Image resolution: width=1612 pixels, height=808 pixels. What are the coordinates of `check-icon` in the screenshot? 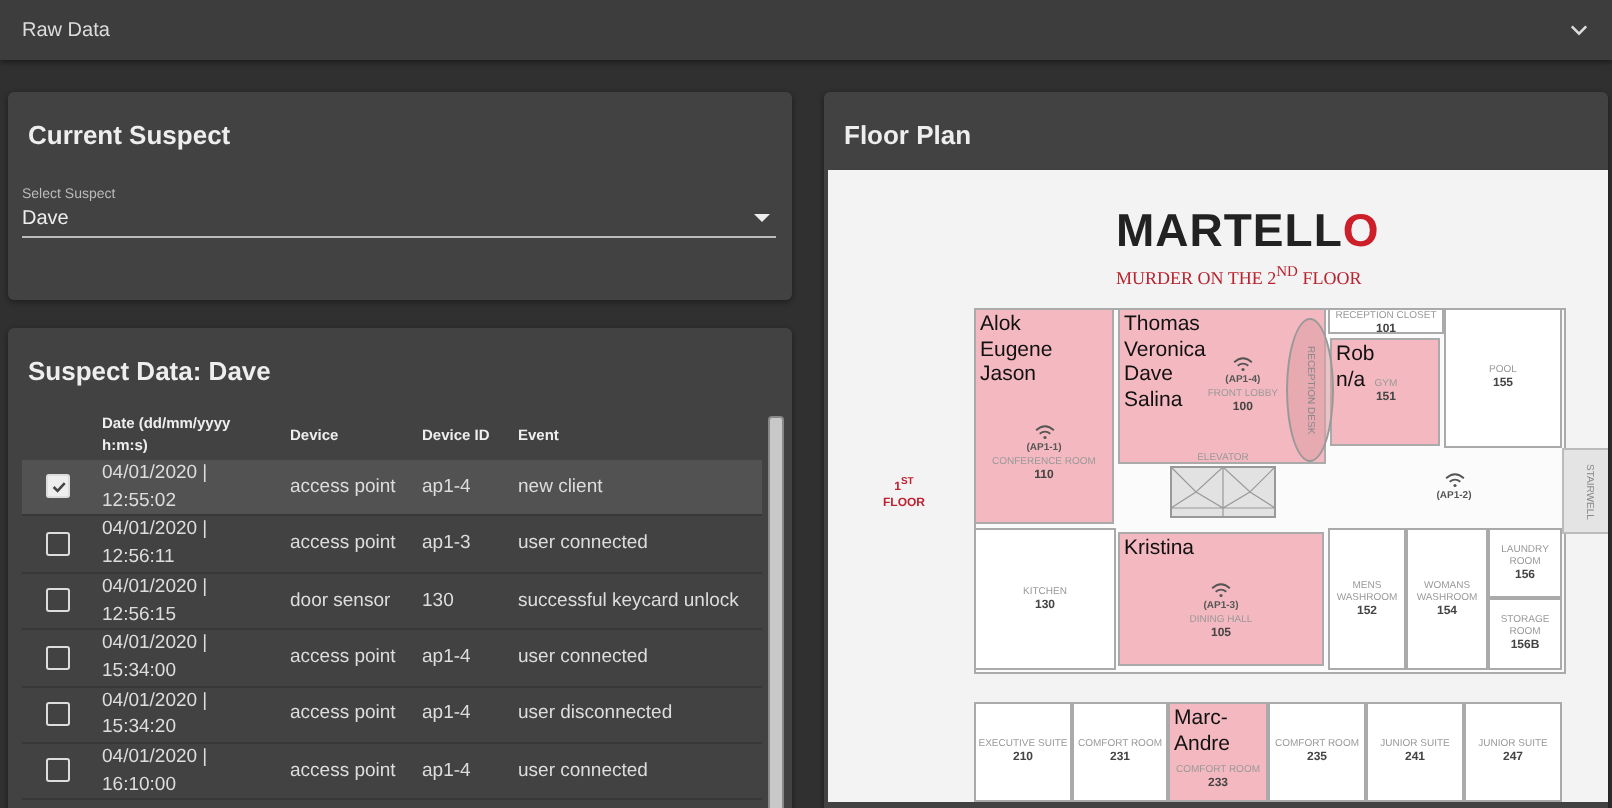 It's located at (58, 486).